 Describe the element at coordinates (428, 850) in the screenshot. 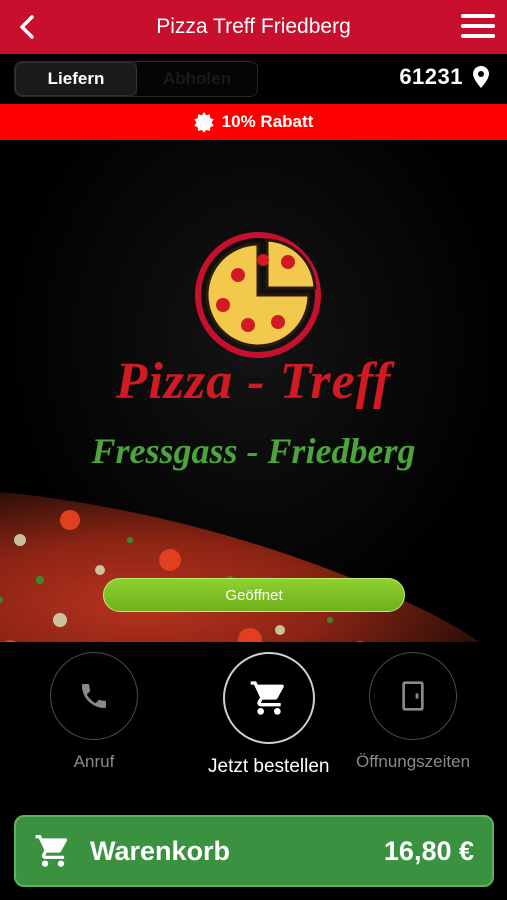

I see `cart-total: 16,80 €` at that location.